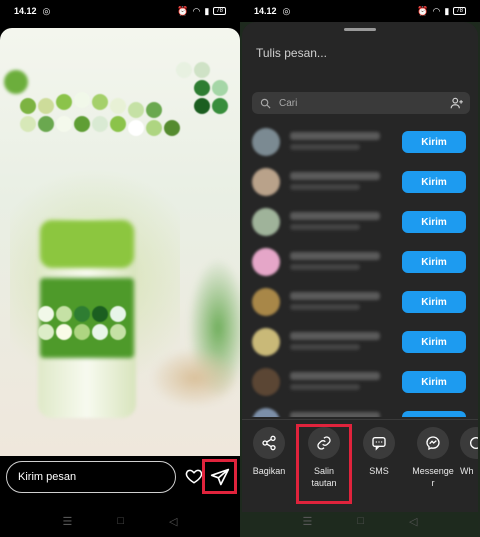  I want to click on search-input: Cari, so click(361, 103).